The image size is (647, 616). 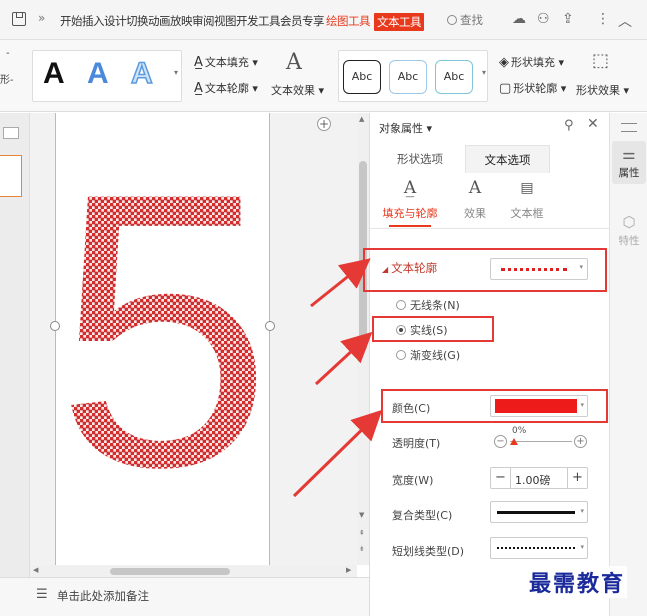 I want to click on shape-fill-button: ◈ 形状填充 ▾, so click(x=531, y=62).